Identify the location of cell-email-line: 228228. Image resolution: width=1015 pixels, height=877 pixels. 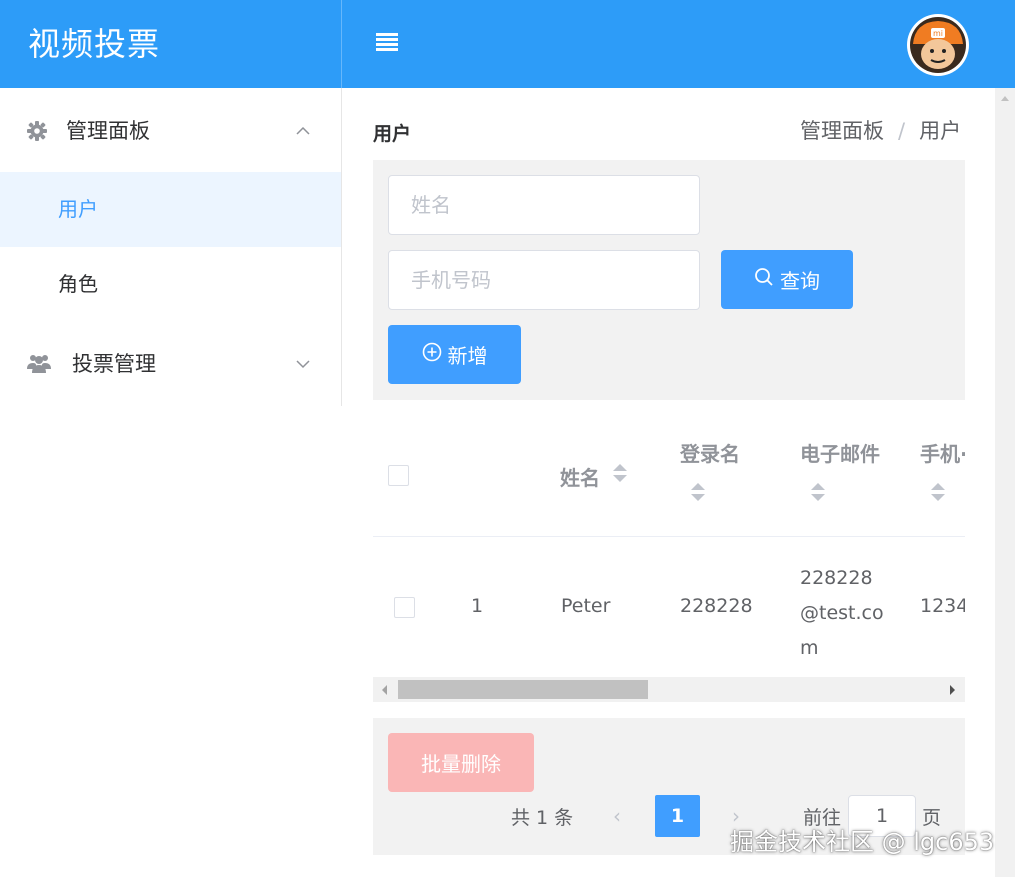
(836, 578).